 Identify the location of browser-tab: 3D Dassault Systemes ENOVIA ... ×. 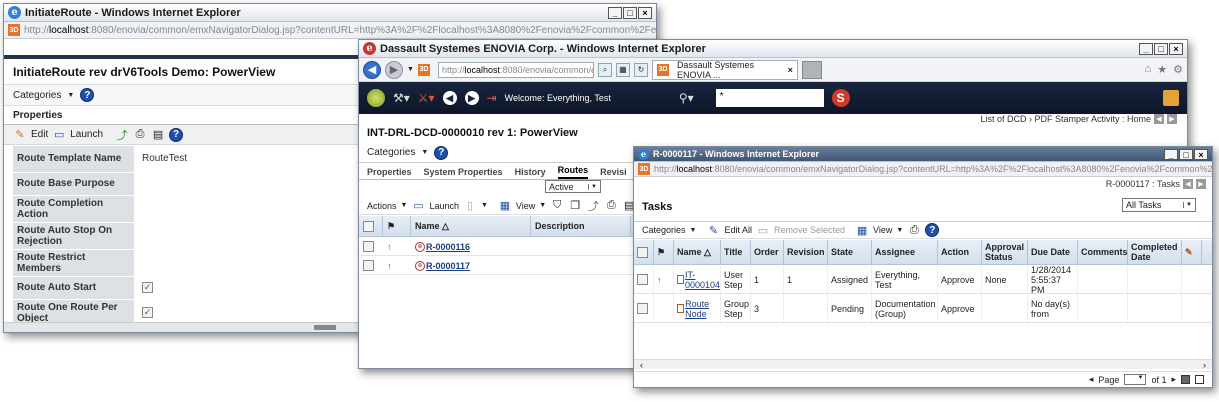
(724, 69).